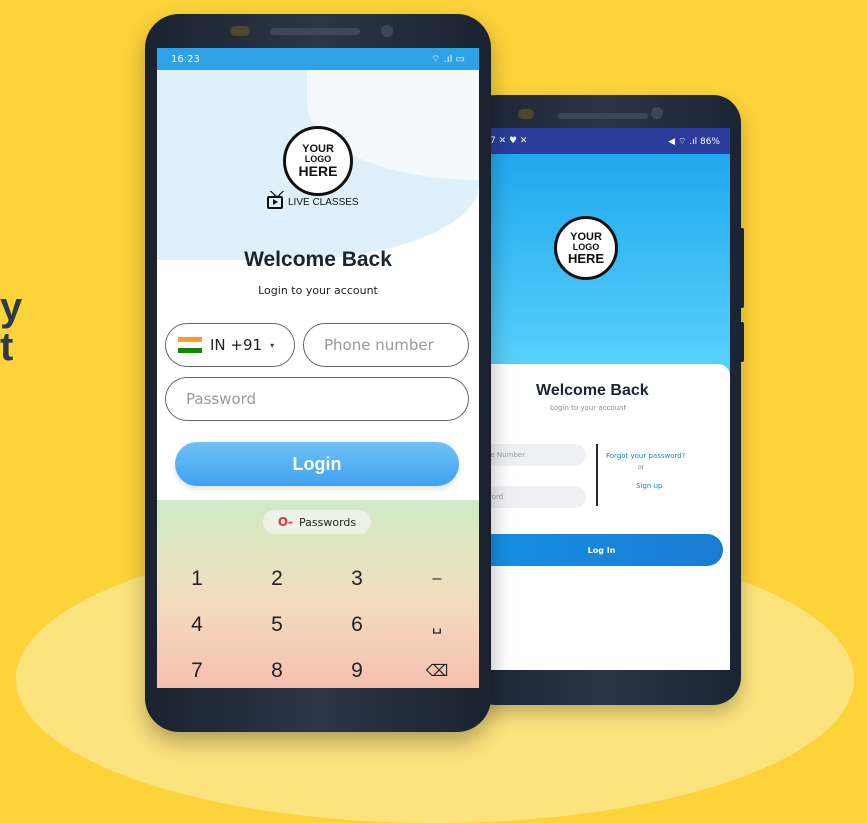 This screenshot has height=823, width=867. Describe the element at coordinates (509, 141) in the screenshot. I see `back-status-left: 7 ✕ ♥ ✕` at that location.